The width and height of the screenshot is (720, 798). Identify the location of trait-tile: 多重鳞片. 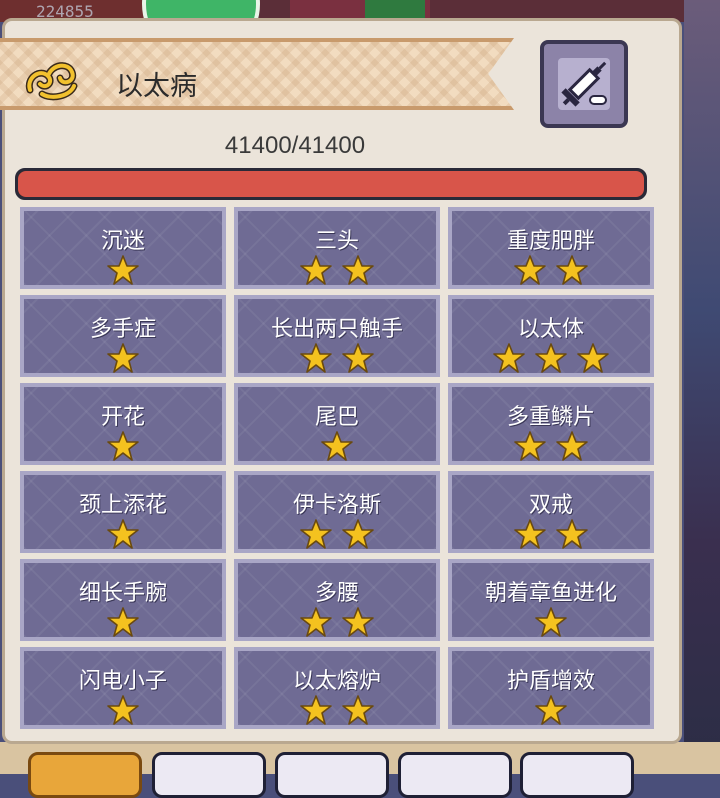
(551, 424).